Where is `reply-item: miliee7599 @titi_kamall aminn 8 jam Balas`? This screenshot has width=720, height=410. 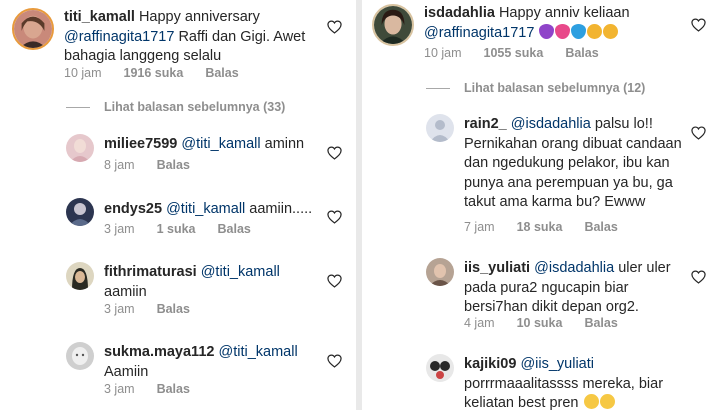
reply-item: miliee7599 @titi_kamall aminn 8 jam Balas is located at coordinates (178, 153).